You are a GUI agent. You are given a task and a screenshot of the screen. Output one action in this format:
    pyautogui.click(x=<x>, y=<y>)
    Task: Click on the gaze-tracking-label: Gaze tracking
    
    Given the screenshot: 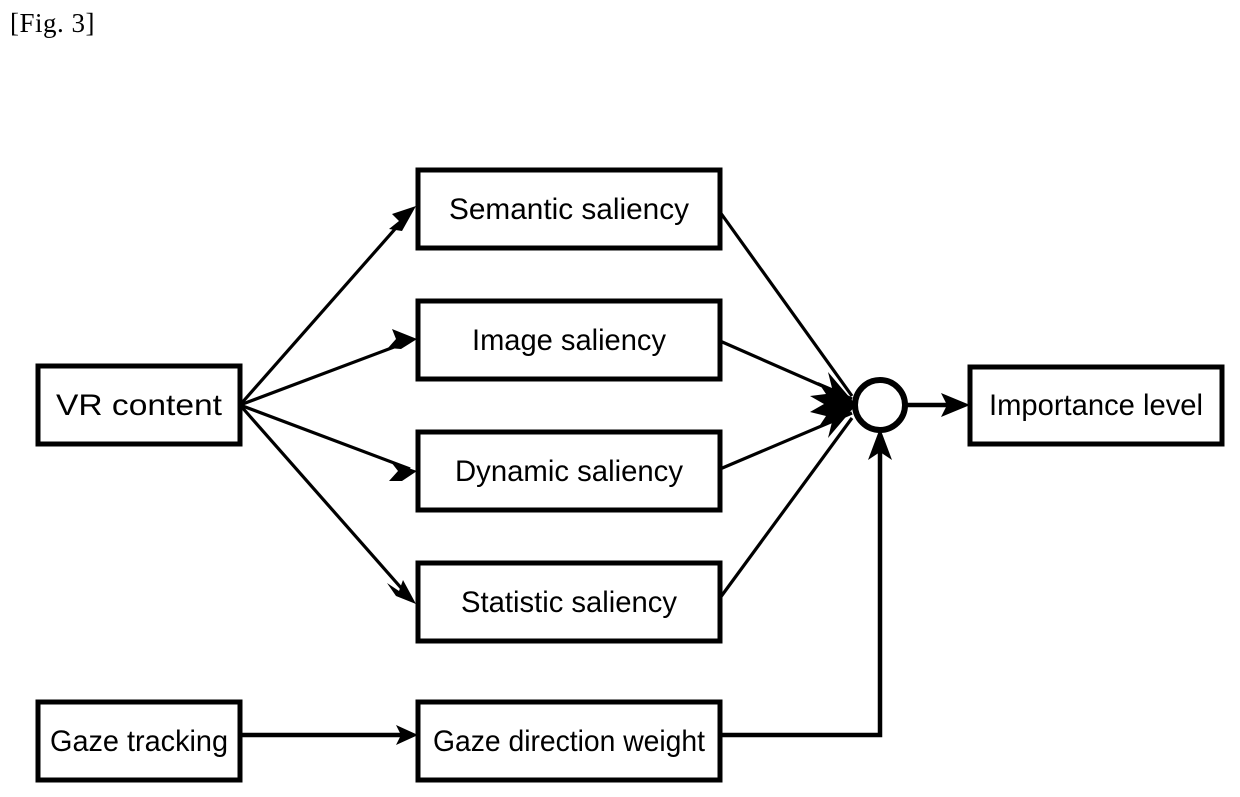 What is the action you would take?
    pyautogui.click(x=139, y=741)
    